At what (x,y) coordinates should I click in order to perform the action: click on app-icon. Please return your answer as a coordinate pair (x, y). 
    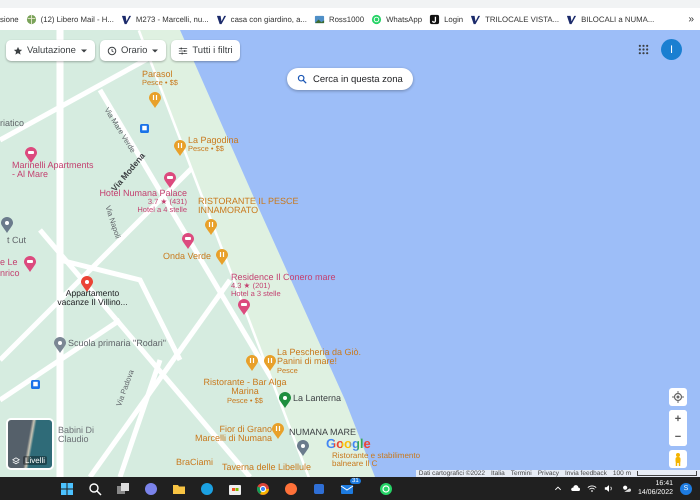
    Looking at the image, I should click on (319, 489).